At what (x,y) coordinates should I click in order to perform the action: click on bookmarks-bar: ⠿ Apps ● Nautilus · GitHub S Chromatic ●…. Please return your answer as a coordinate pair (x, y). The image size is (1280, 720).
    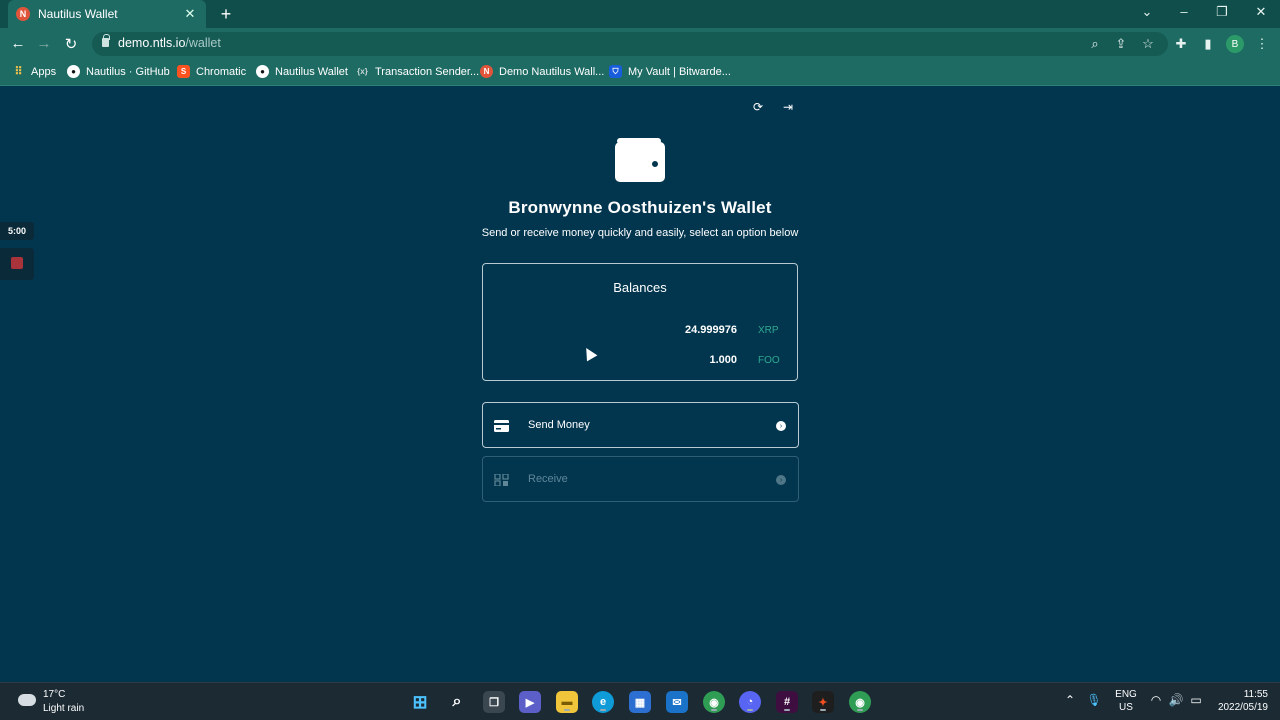
    Looking at the image, I should click on (640, 73).